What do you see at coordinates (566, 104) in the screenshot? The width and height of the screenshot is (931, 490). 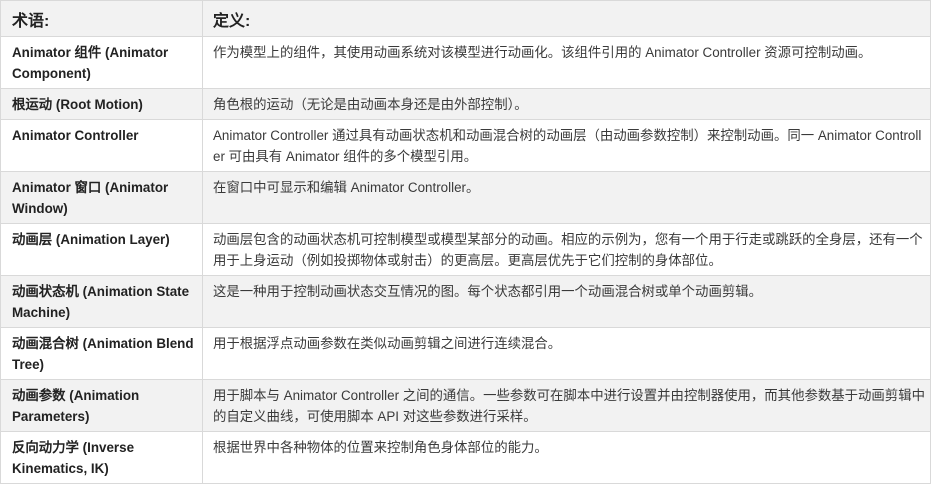 I see `definition-cell: 角色根的运动（无论是由动画本身还是由外部控制）。` at bounding box center [566, 104].